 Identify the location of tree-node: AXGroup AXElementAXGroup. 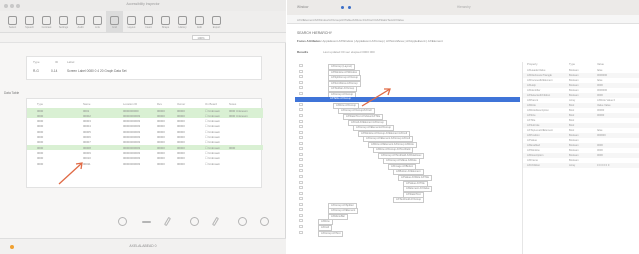
(373, 128).